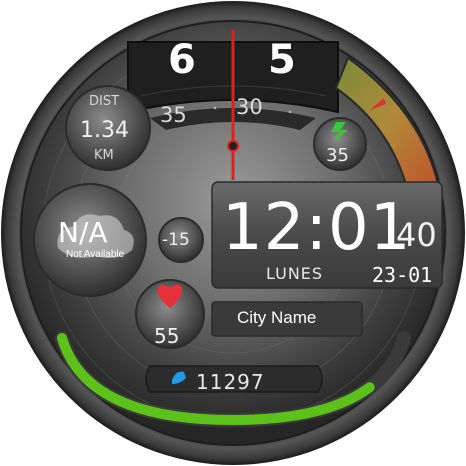 This screenshot has height=466, width=466. What do you see at coordinates (249, 107) in the screenshot?
I see `minute-tick-right: 30` at bounding box center [249, 107].